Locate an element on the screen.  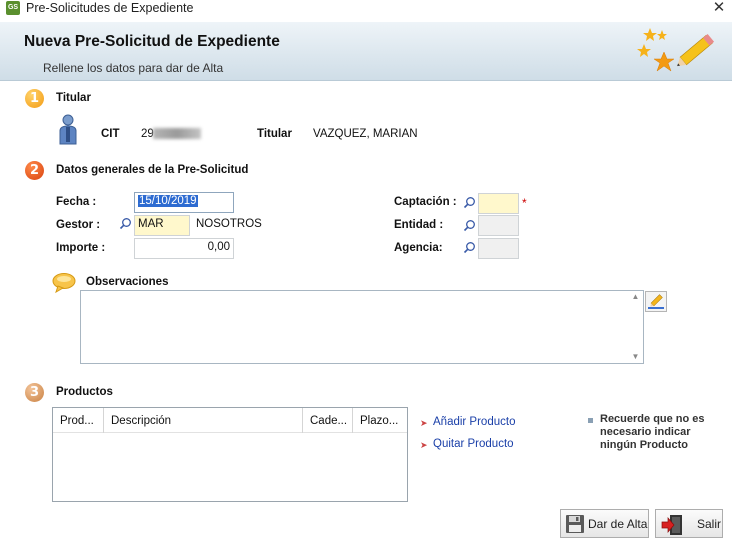
fecha-value: 15/10/2019 is located at coordinates (168, 201).